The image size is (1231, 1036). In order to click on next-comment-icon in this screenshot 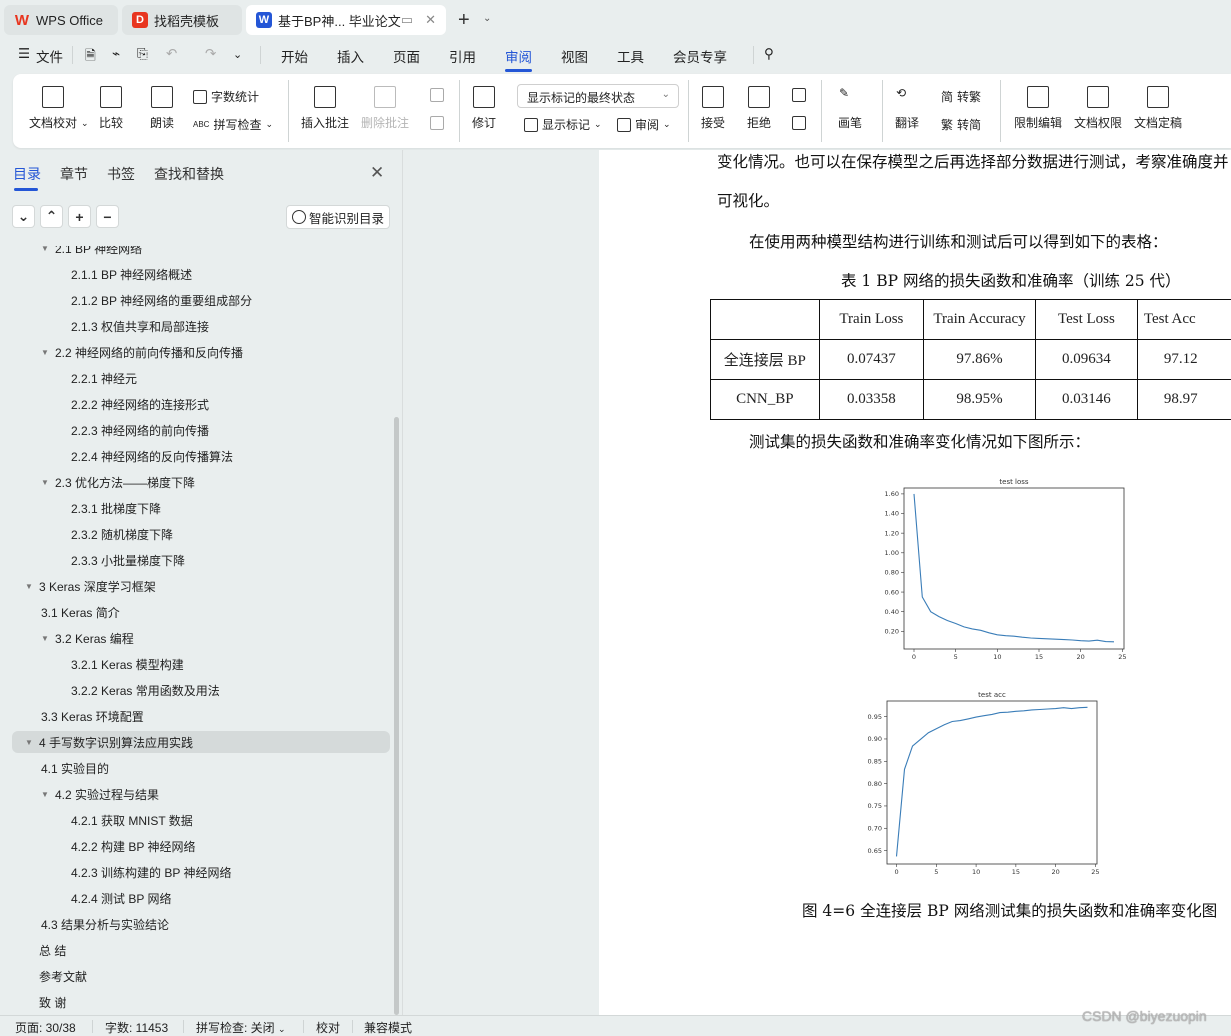, I will do `click(437, 123)`.